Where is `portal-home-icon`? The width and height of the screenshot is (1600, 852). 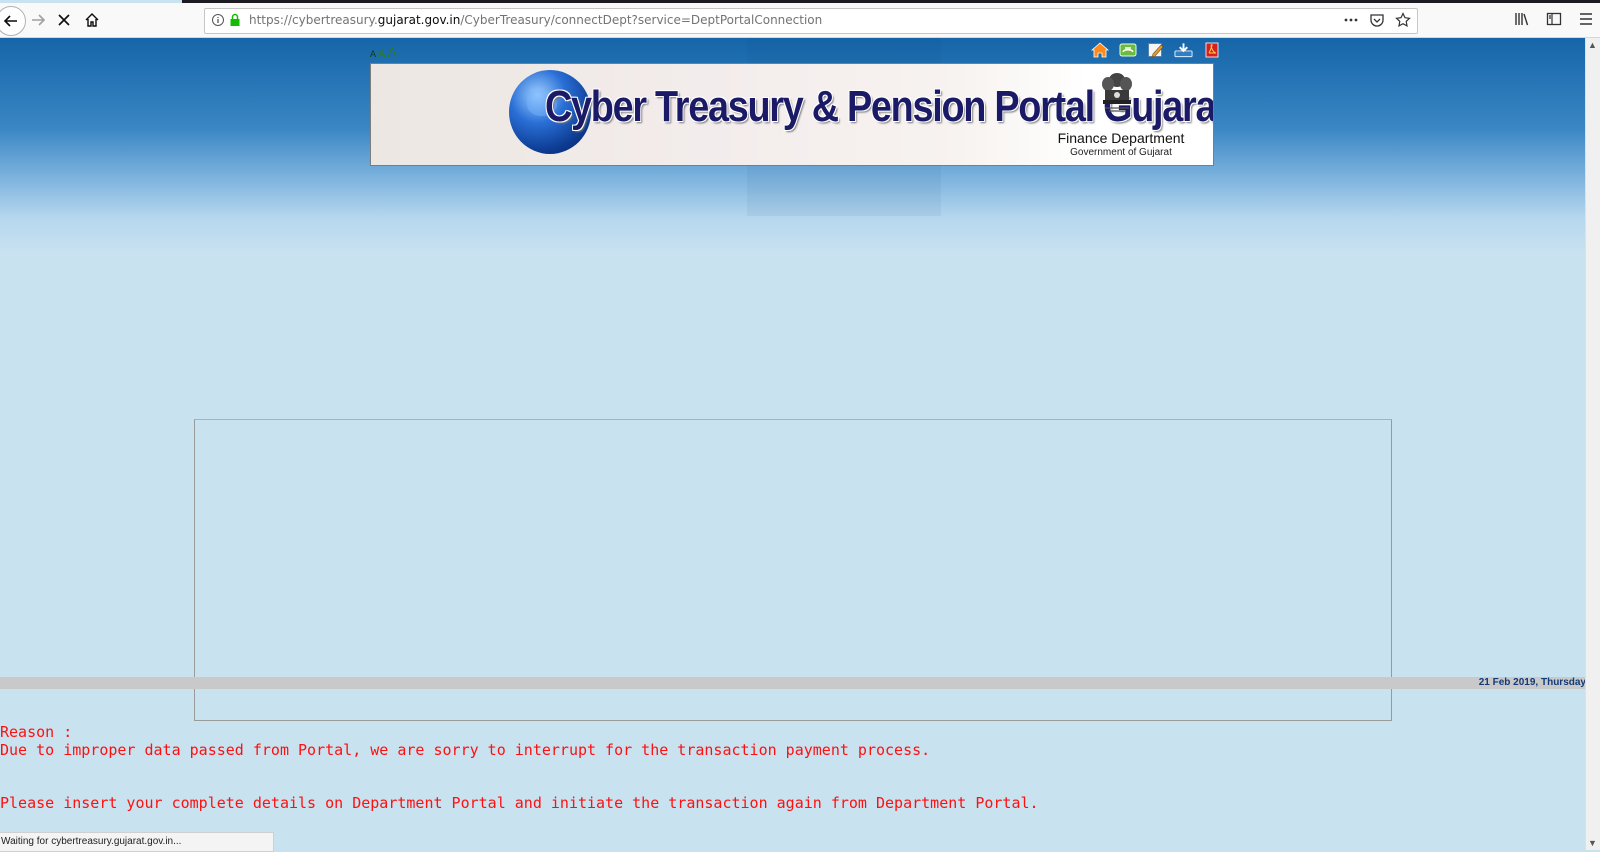 portal-home-icon is located at coordinates (1099, 49).